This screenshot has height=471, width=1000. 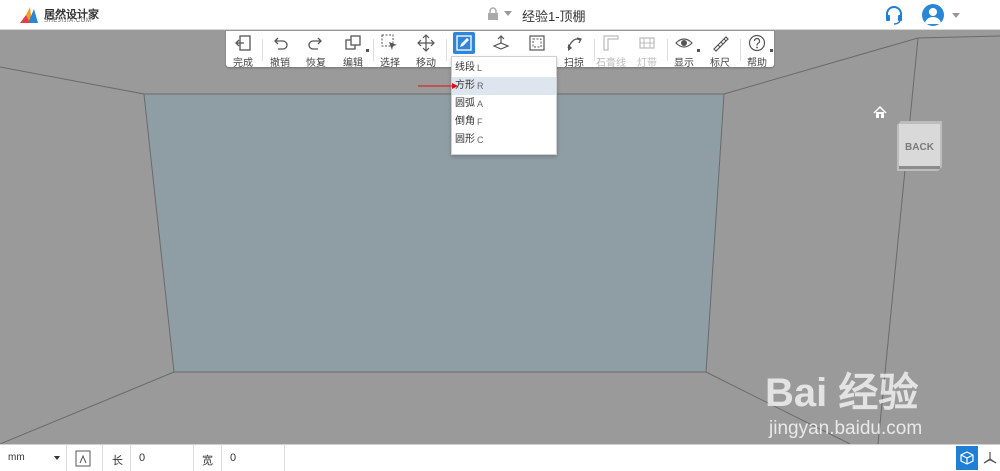 I want to click on extrude-icon, so click(x=501, y=42).